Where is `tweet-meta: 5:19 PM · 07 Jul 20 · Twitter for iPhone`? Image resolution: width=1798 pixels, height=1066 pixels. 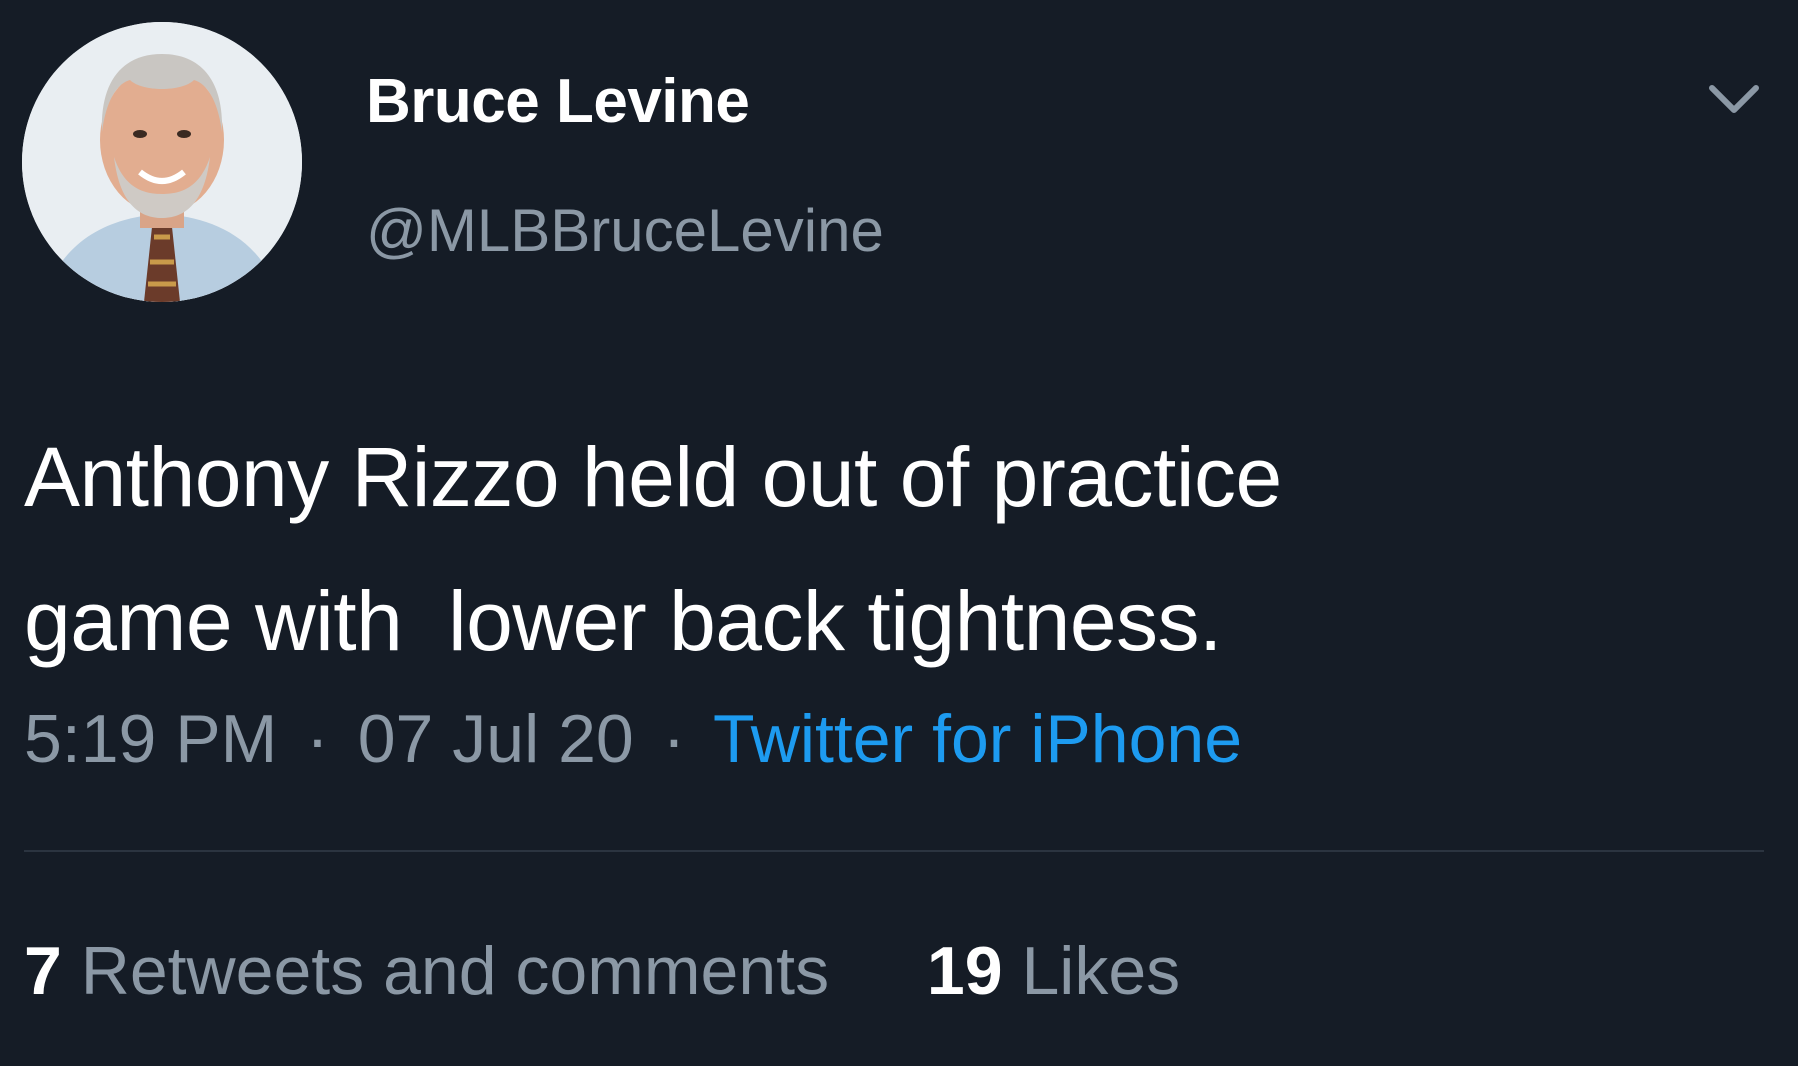 tweet-meta: 5:19 PM · 07 Jul 20 · Twitter for iPhone is located at coordinates (633, 739).